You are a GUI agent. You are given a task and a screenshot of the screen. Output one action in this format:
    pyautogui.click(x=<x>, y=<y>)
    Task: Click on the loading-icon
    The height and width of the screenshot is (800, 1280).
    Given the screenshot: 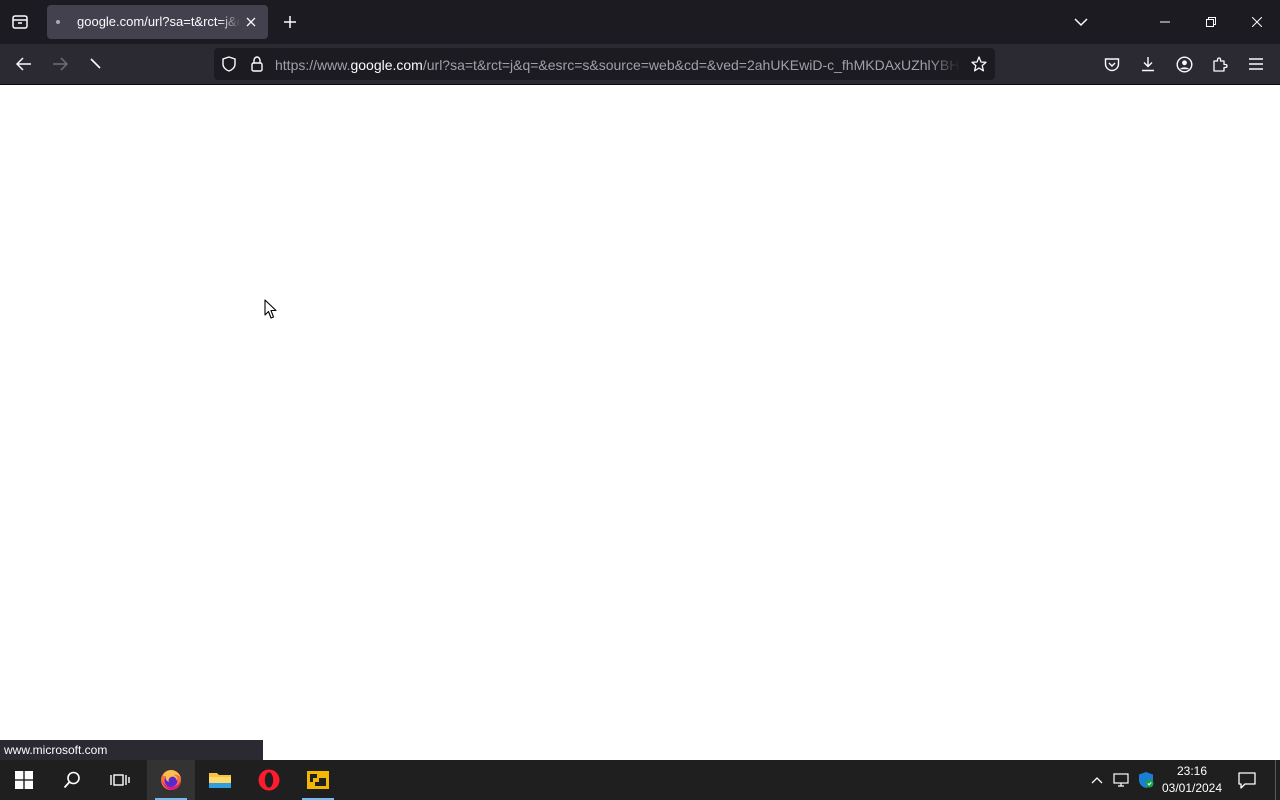 What is the action you would take?
    pyautogui.click(x=96, y=64)
    